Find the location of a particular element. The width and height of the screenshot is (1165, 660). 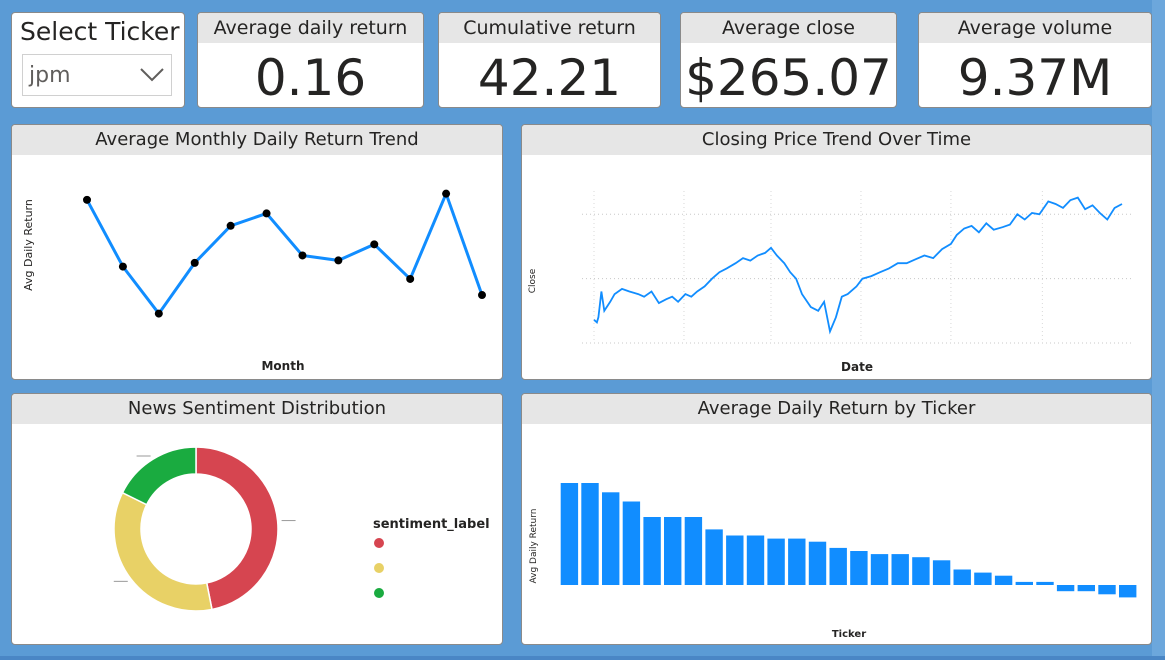

kpi-card-avg-daily-return: Average daily return 0.16 is located at coordinates (310, 60).